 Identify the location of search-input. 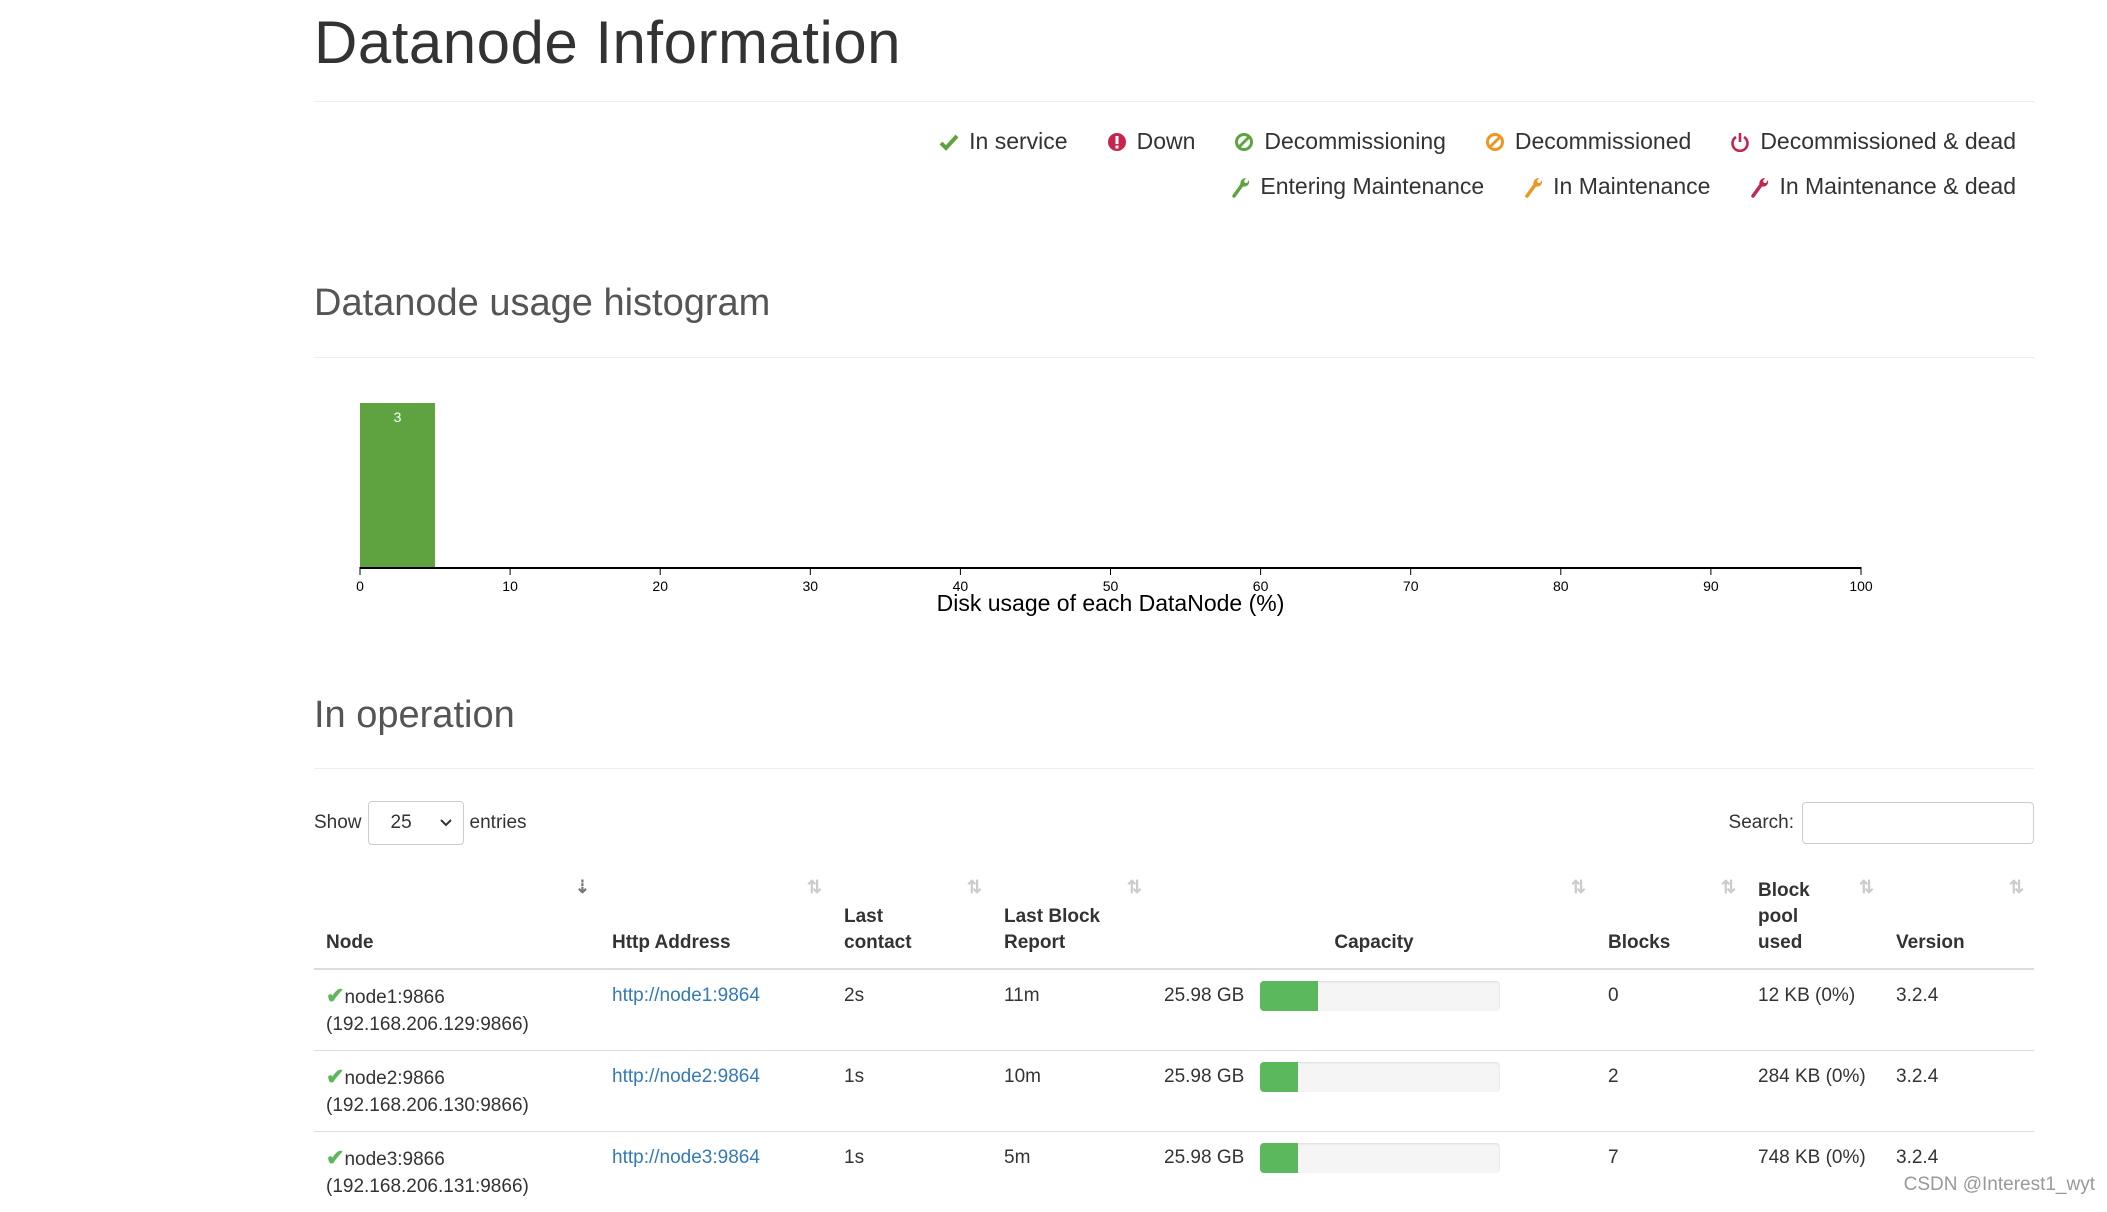
(1918, 823).